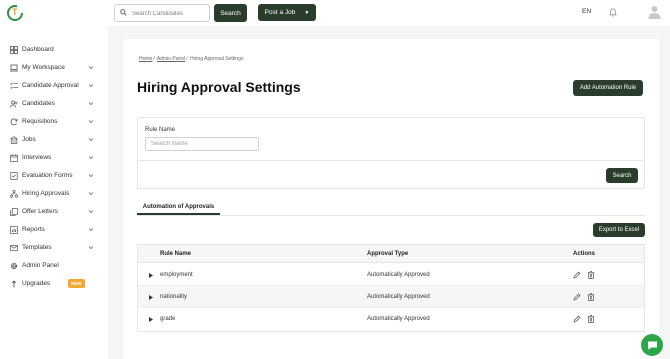 This screenshot has width=670, height=359. Describe the element at coordinates (38, 49) in the screenshot. I see `sidebar-item-label: Dashboard` at that location.